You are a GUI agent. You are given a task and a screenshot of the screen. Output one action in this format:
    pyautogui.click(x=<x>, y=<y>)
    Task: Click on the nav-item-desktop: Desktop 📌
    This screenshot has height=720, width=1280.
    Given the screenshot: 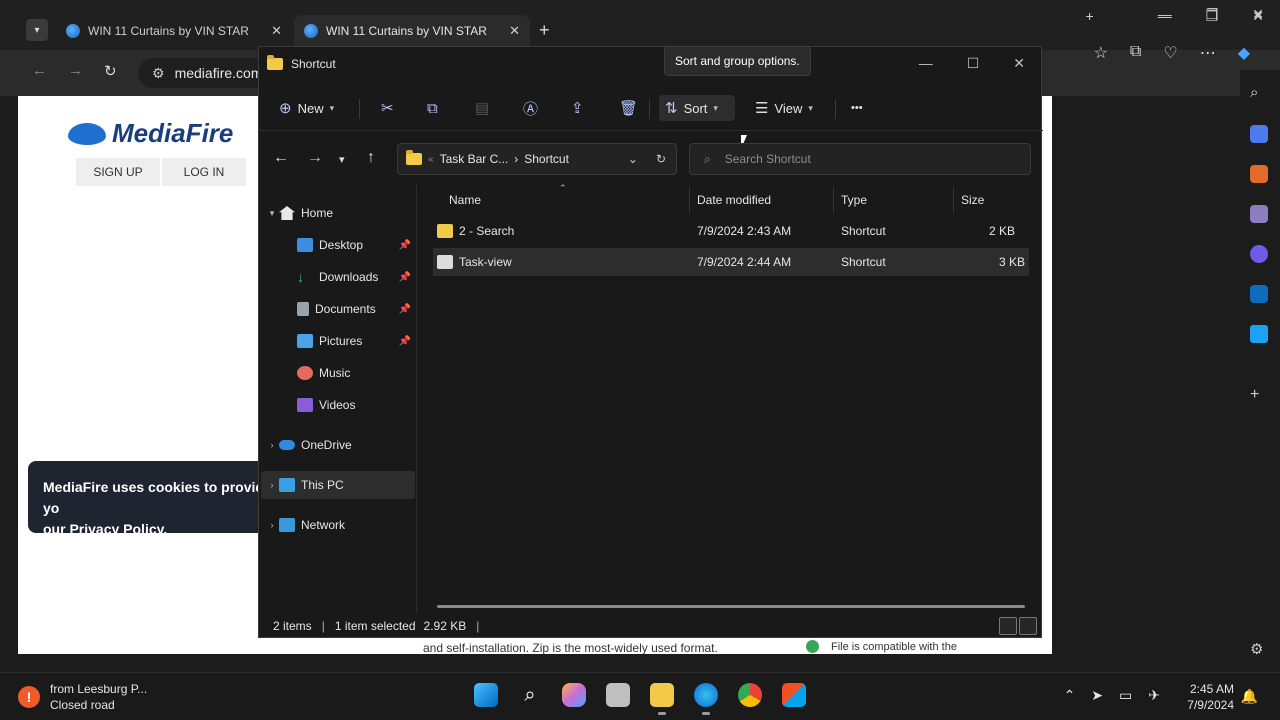 What is the action you would take?
    pyautogui.click(x=338, y=245)
    